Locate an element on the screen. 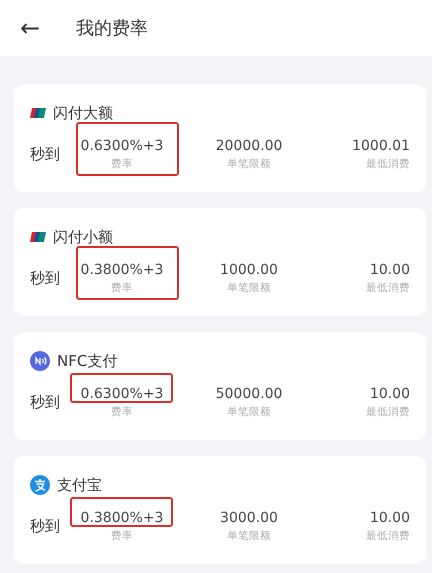  card-title: 支付宝 is located at coordinates (79, 485).